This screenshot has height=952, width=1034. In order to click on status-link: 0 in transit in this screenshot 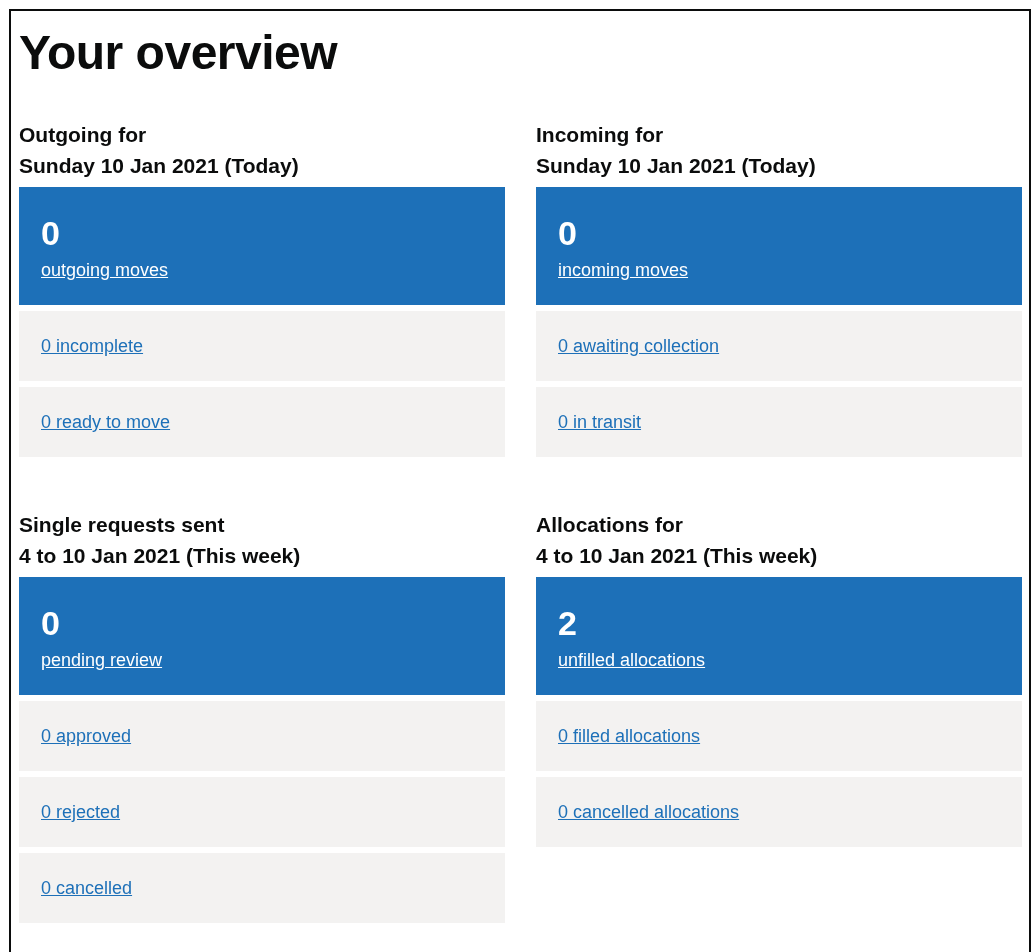, I will do `click(600, 422)`.